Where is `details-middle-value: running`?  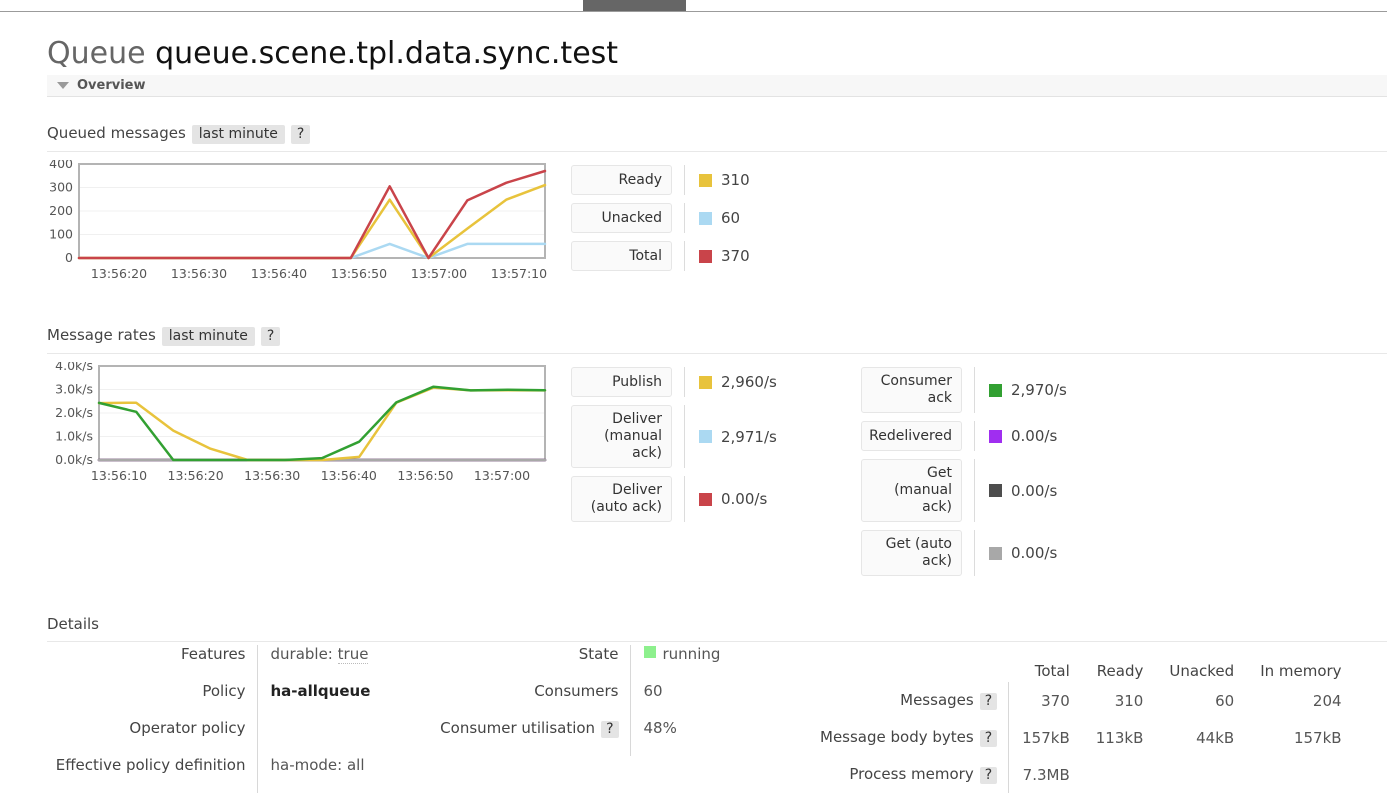
details-middle-value: running is located at coordinates (675, 663).